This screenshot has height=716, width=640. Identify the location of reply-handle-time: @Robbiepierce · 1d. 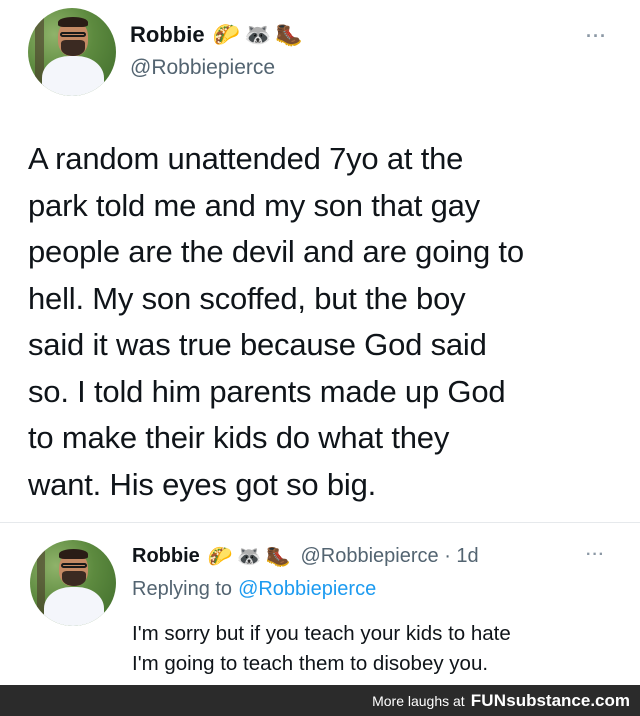
(390, 556).